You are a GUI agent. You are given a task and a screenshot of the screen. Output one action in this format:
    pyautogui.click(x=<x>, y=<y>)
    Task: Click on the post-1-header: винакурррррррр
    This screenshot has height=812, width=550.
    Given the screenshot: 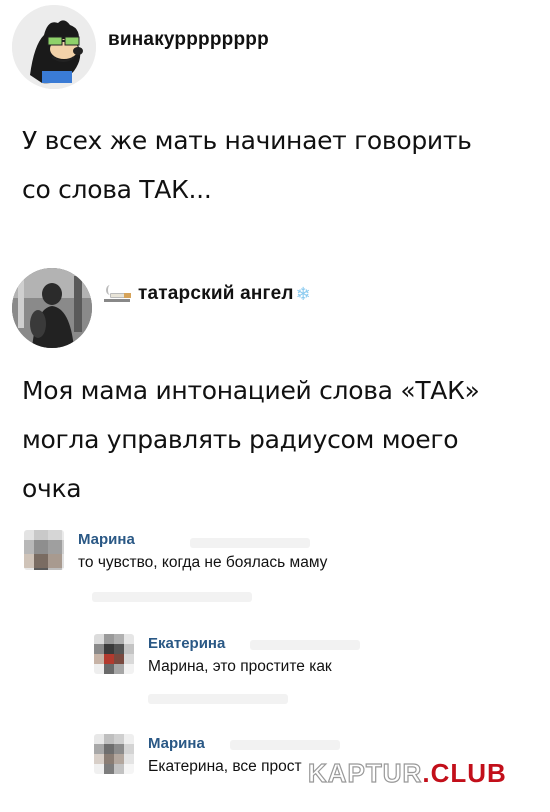 What is the action you would take?
    pyautogui.click(x=140, y=47)
    